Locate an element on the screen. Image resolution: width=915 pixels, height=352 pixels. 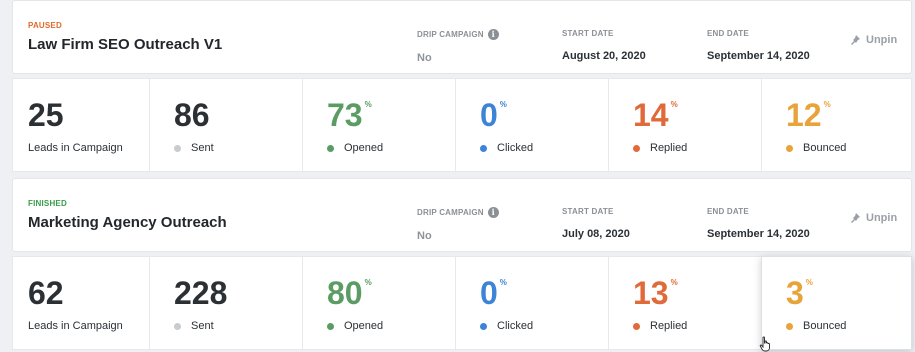
status-badge: PAUSED is located at coordinates (45, 25).